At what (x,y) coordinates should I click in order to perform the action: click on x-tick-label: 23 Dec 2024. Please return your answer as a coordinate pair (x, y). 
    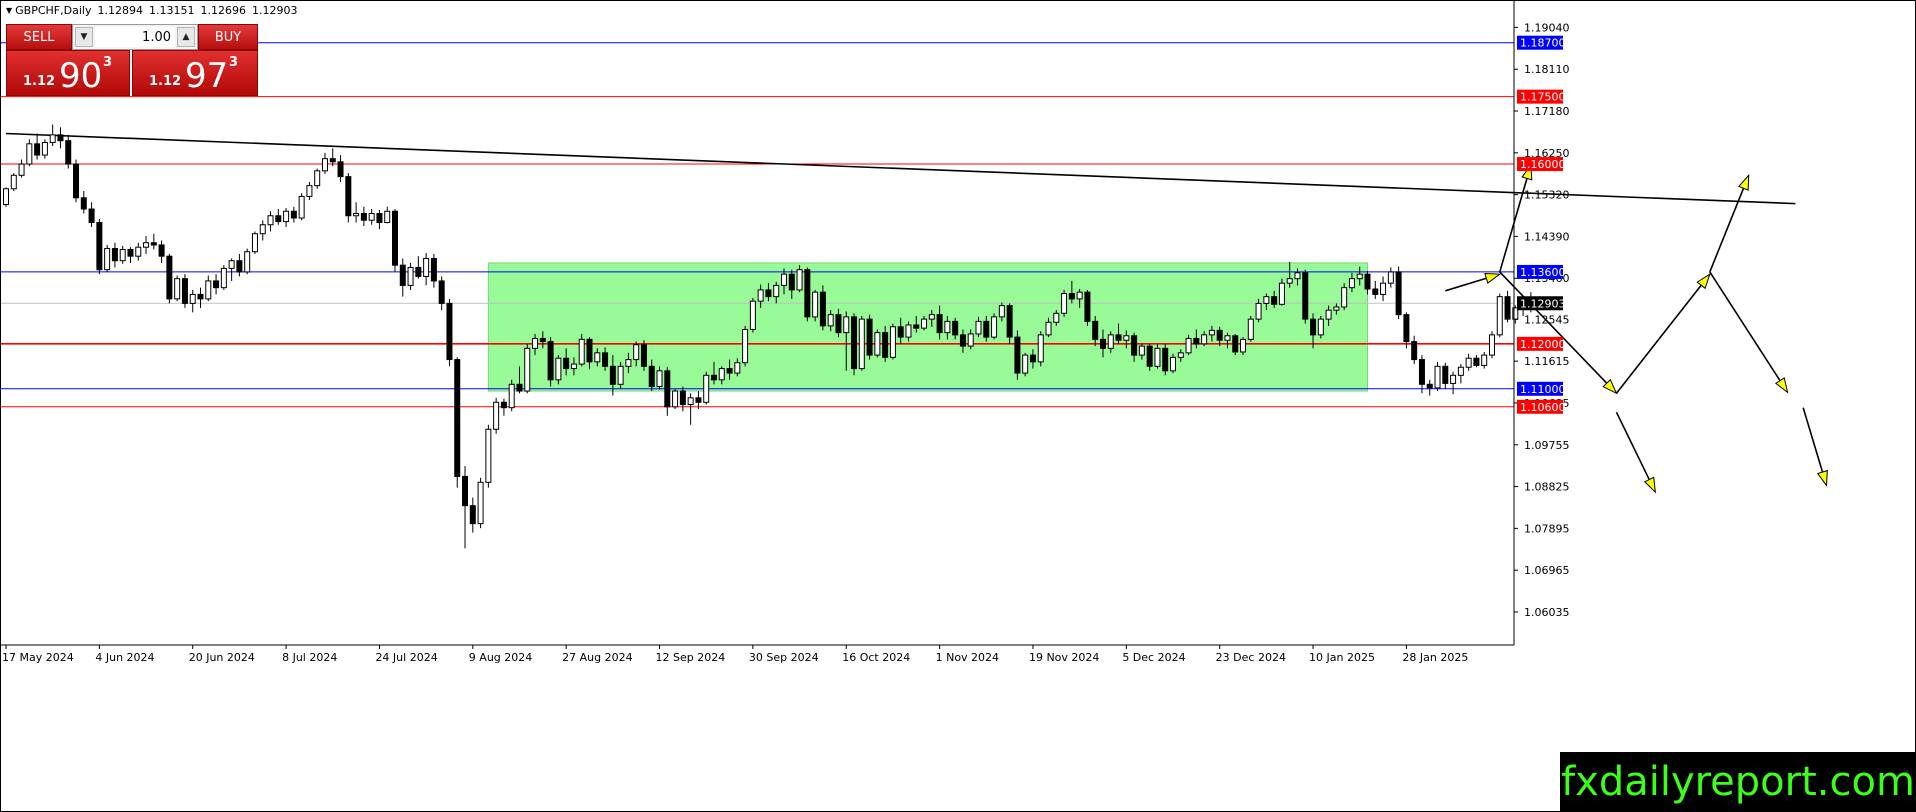
    Looking at the image, I should click on (1251, 657).